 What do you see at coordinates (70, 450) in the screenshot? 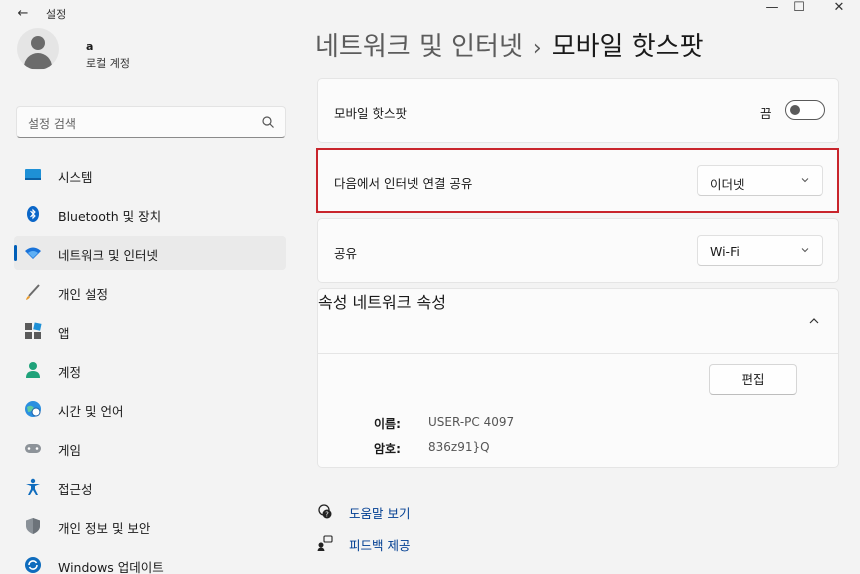
I see `sidebar-item-label: 게임` at bounding box center [70, 450].